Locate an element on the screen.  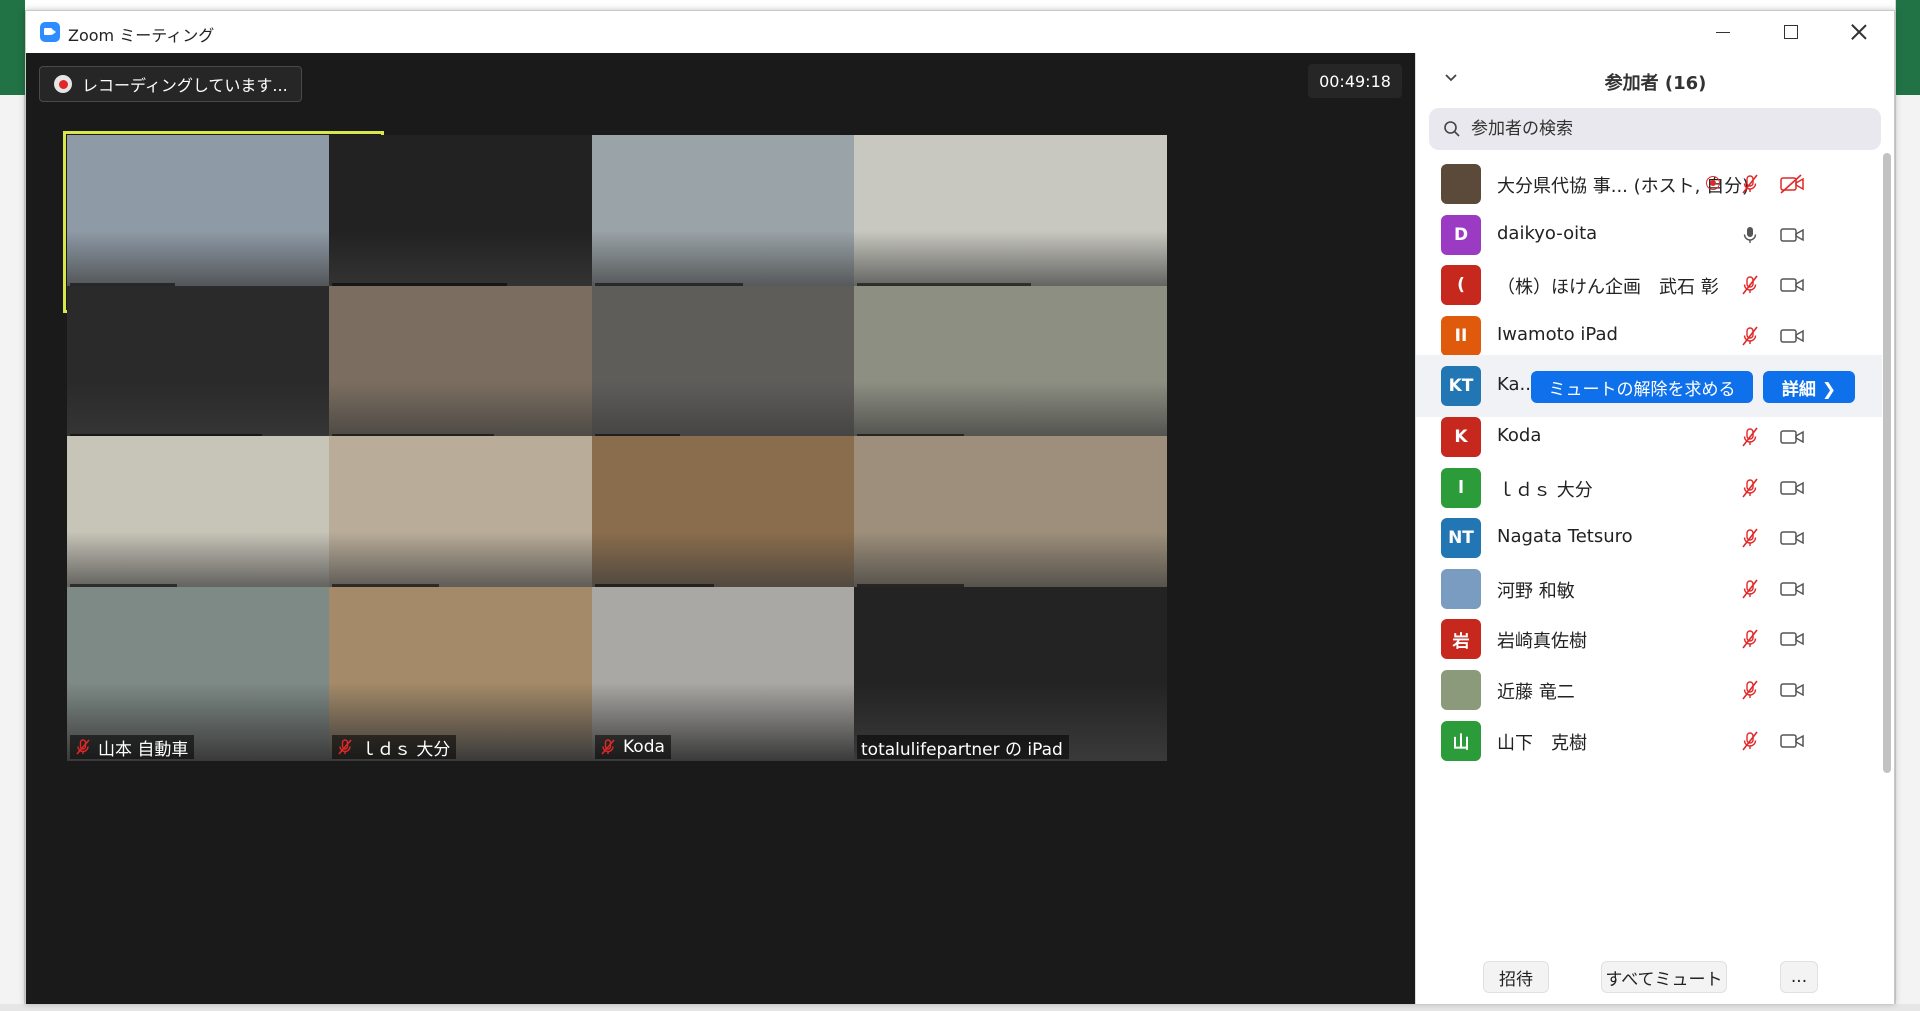
ask-to-unmute-button: ミュートの解除を求める is located at coordinates (1642, 387).